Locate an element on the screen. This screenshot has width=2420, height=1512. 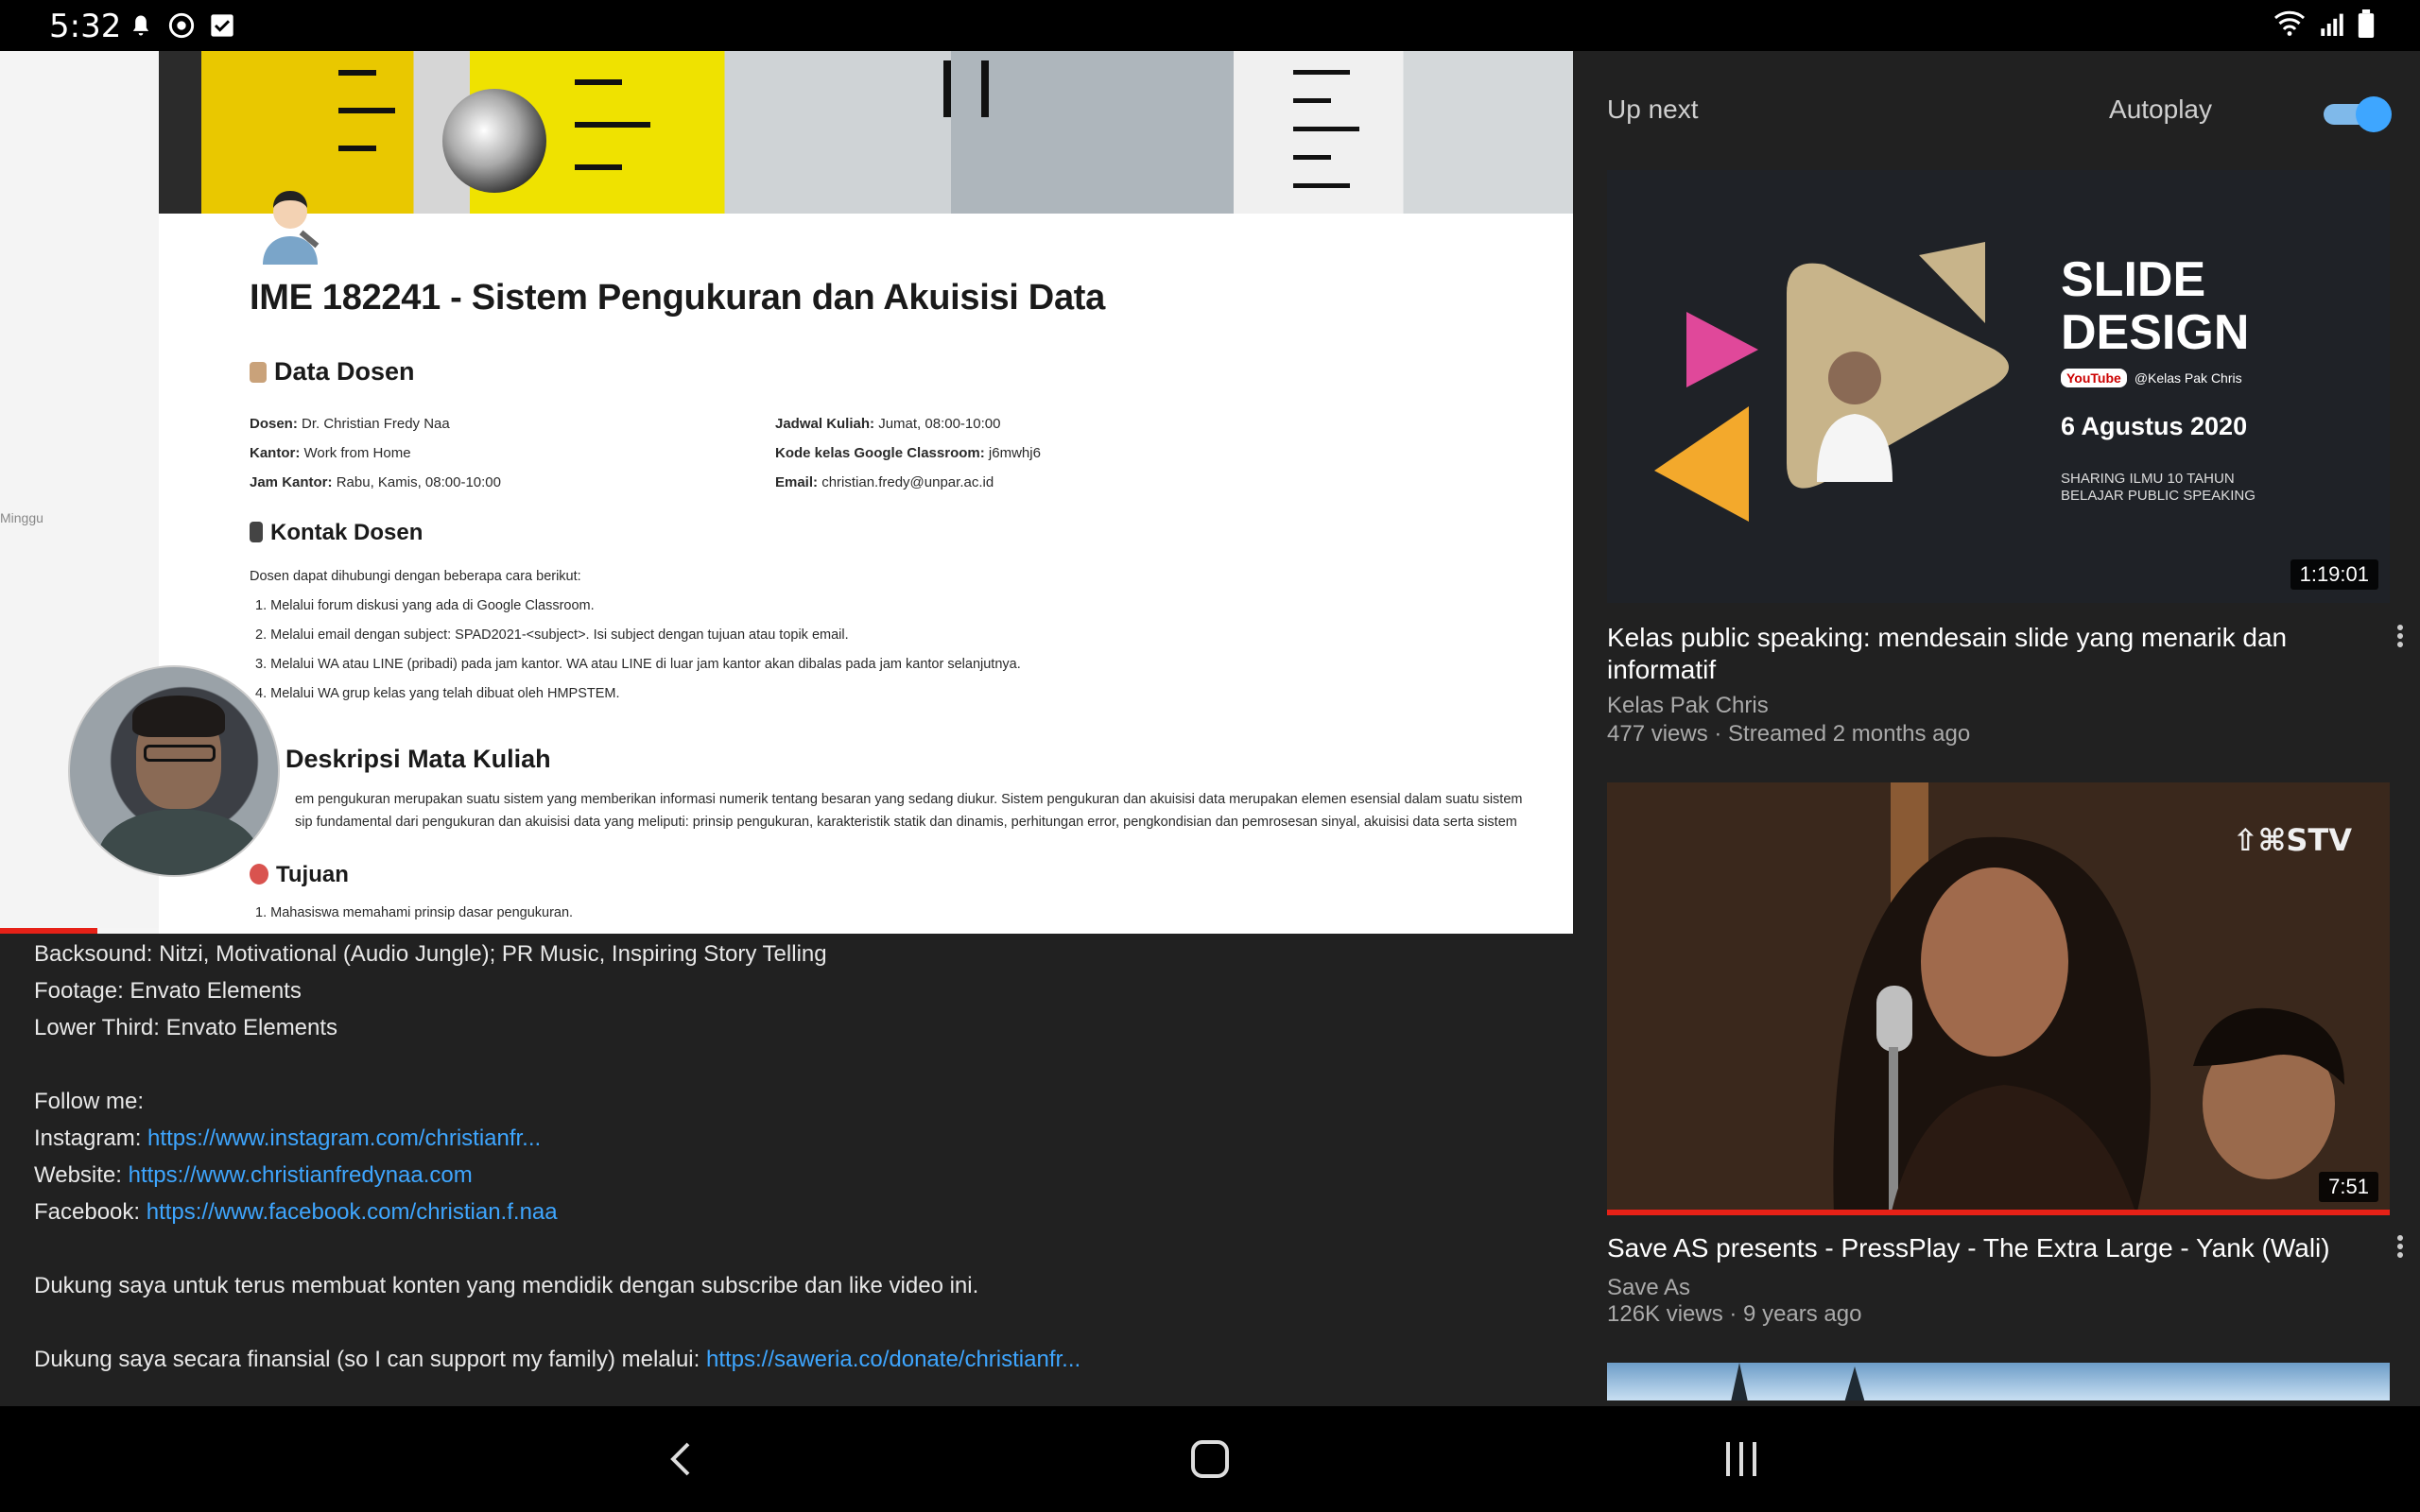
chrome-icon is located at coordinates (181, 25).